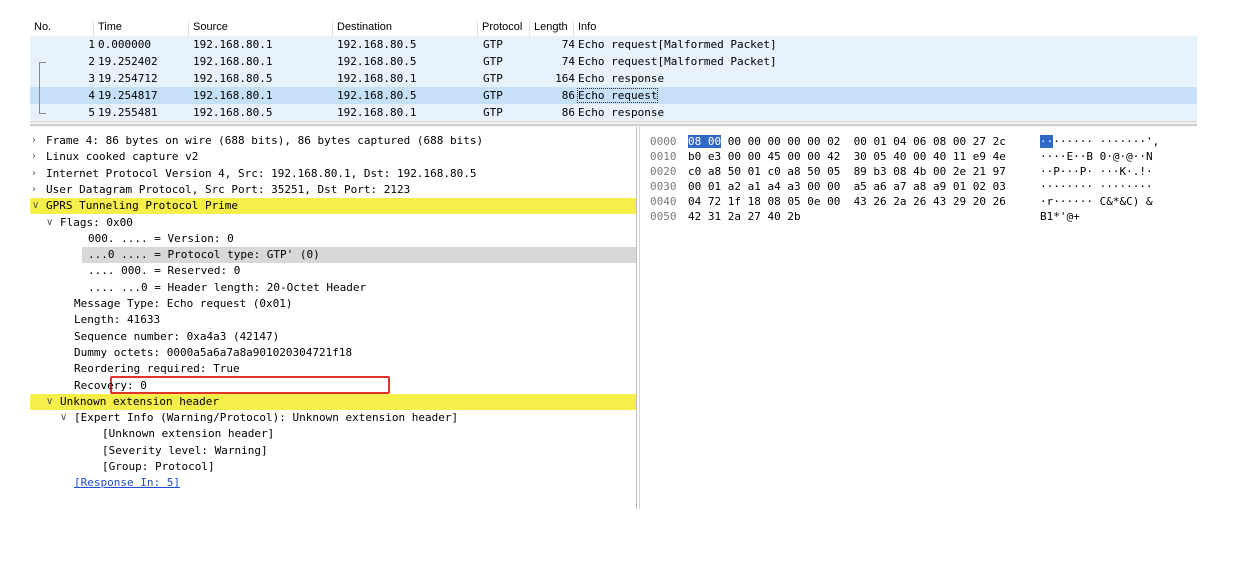 This screenshot has height=566, width=1243. What do you see at coordinates (333, 157) in the screenshot?
I see `detail-tree-item: › Linux cooked capture v2` at bounding box center [333, 157].